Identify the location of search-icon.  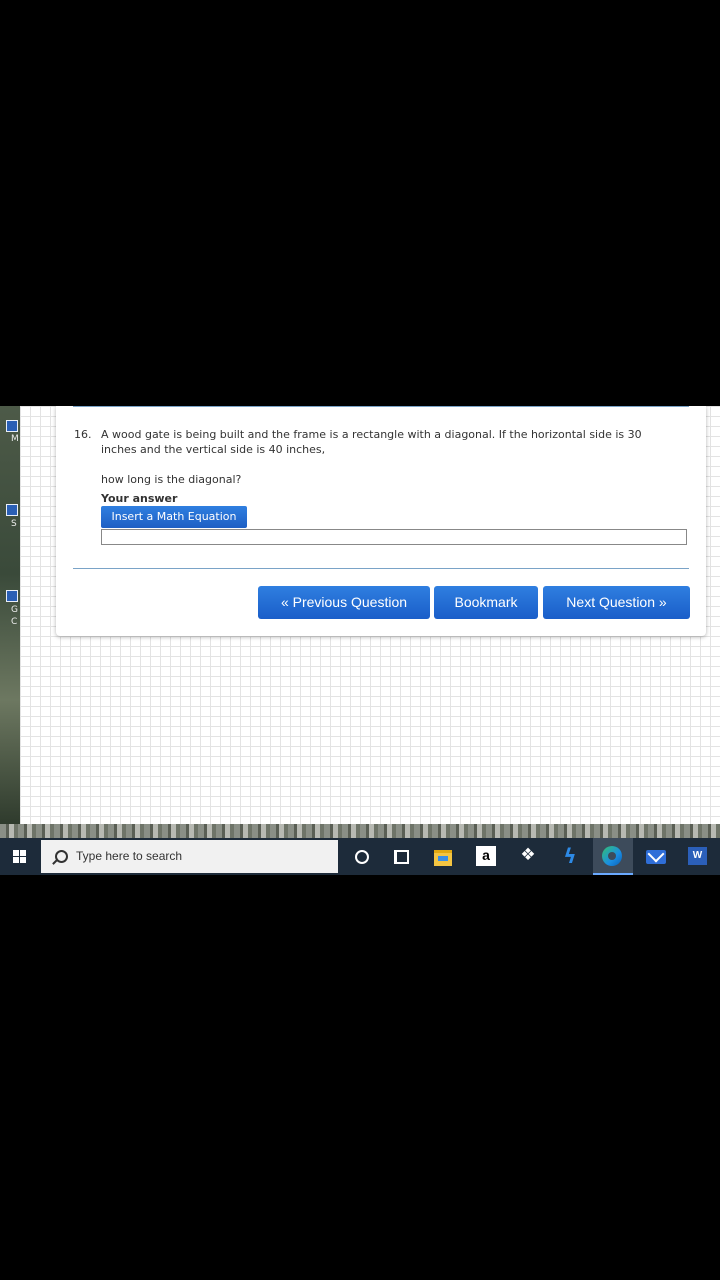
(61, 856).